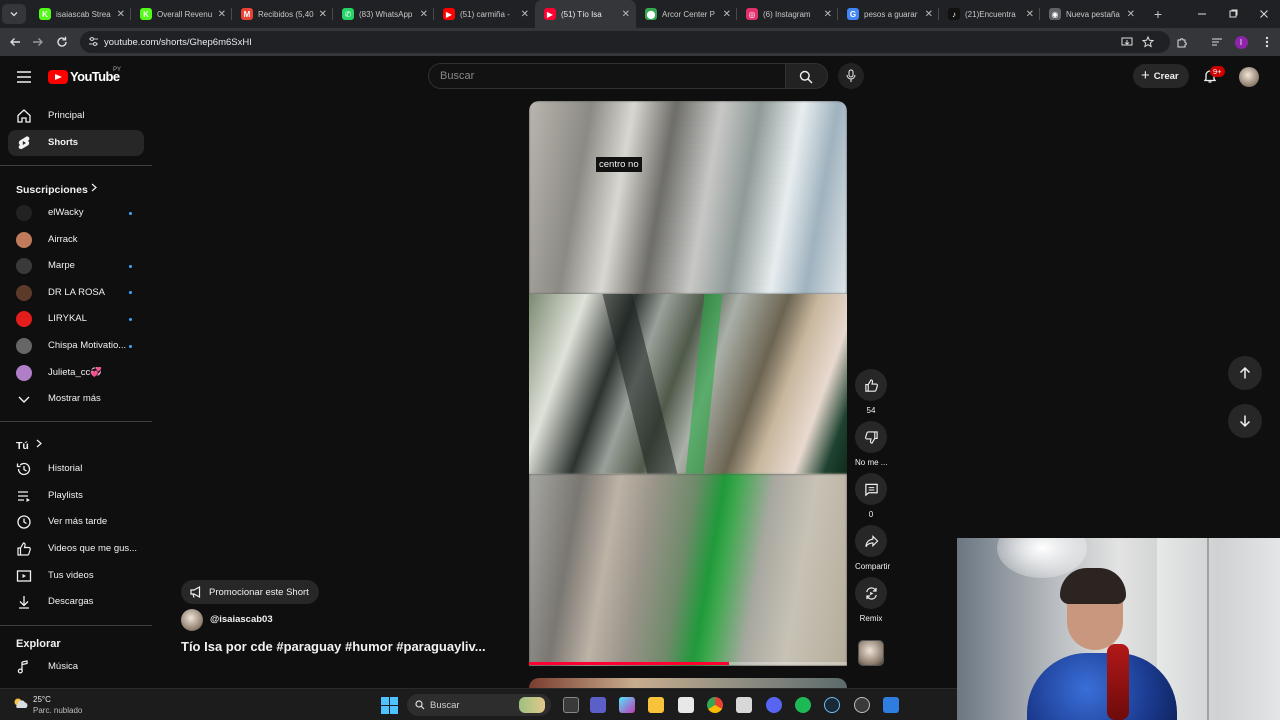  Describe the element at coordinates (989, 14) in the screenshot. I see `browser-tab: ♪ (21)Encuentra ✕` at that location.